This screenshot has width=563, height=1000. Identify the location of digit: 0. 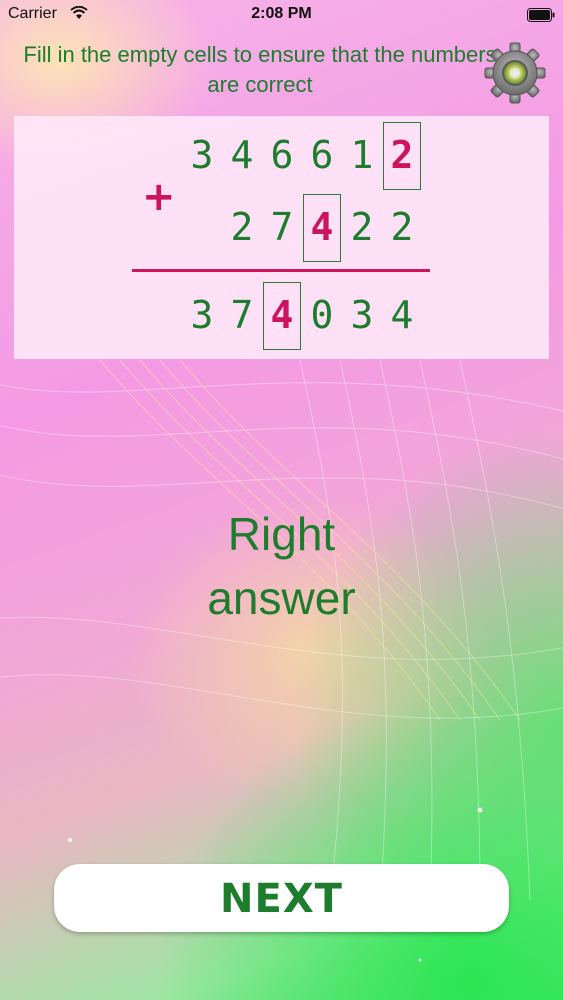
(322, 315).